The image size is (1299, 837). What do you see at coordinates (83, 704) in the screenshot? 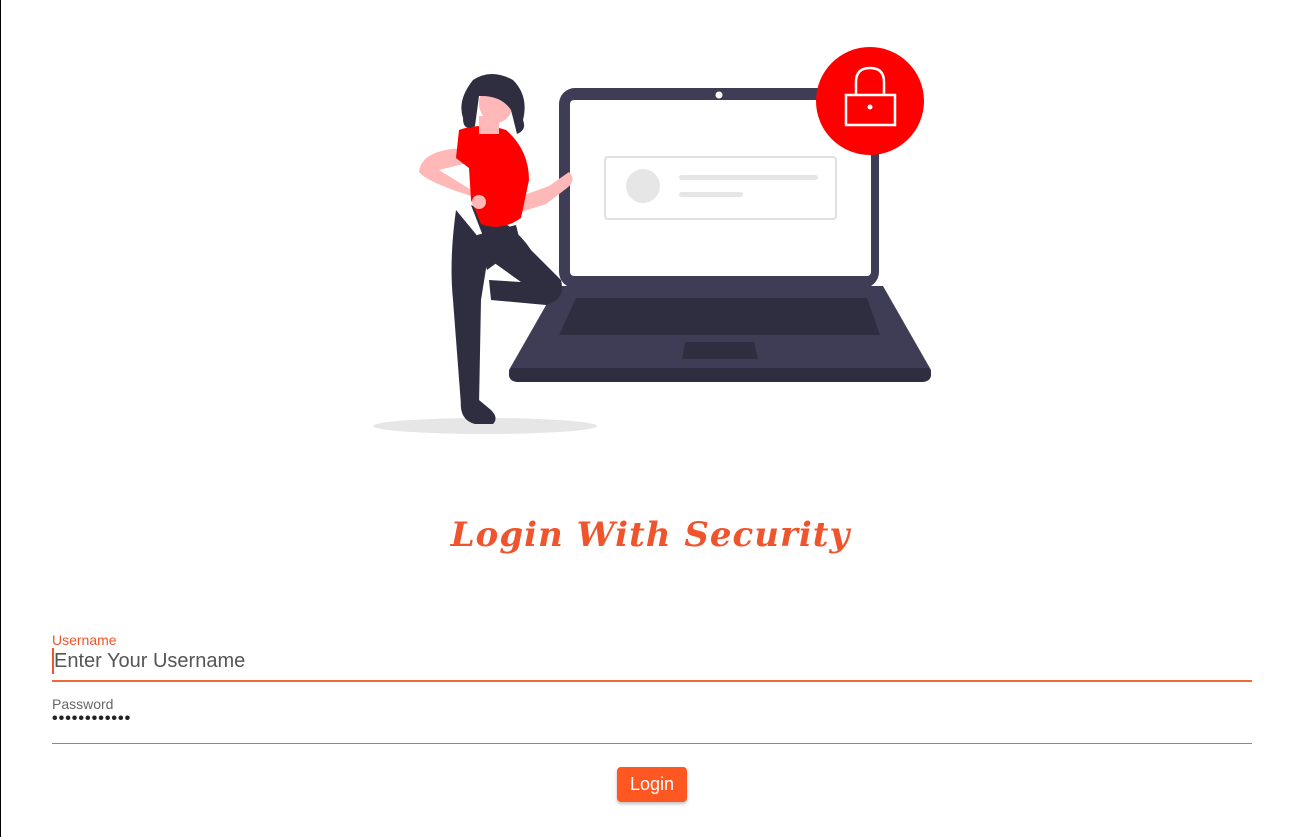
I see `password-label: Password` at bounding box center [83, 704].